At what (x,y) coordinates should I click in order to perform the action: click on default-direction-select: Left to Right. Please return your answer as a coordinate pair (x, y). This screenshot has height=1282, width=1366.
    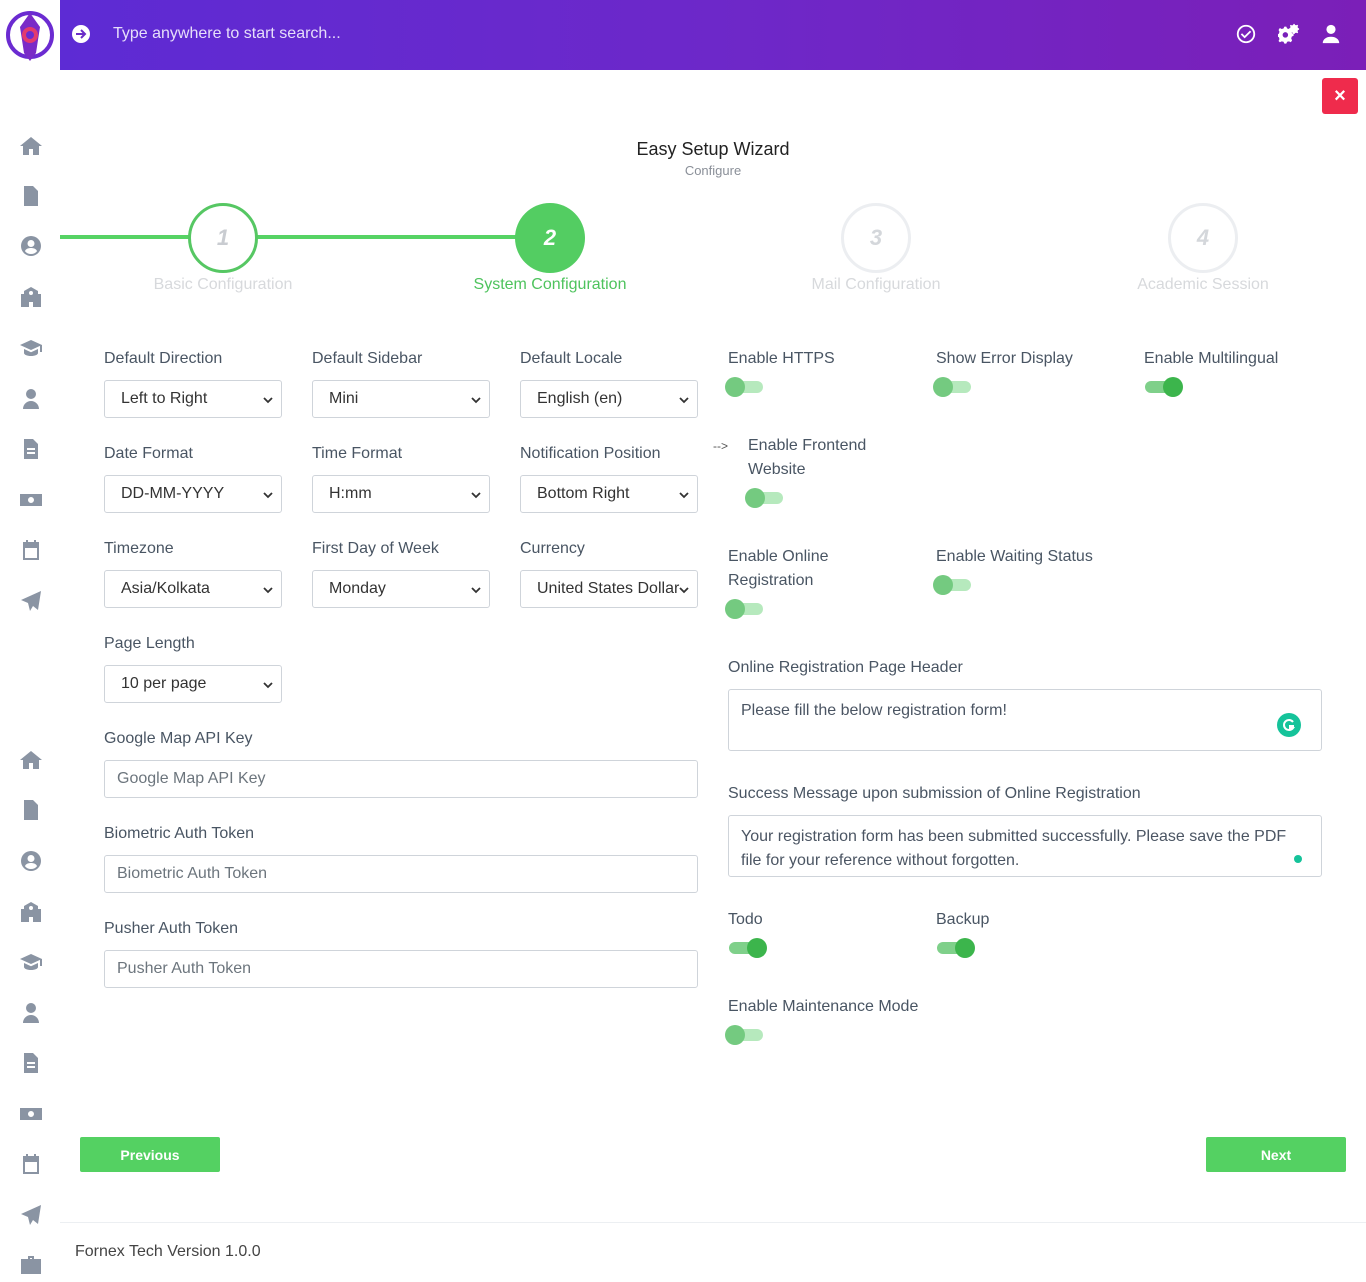
    Looking at the image, I should click on (193, 399).